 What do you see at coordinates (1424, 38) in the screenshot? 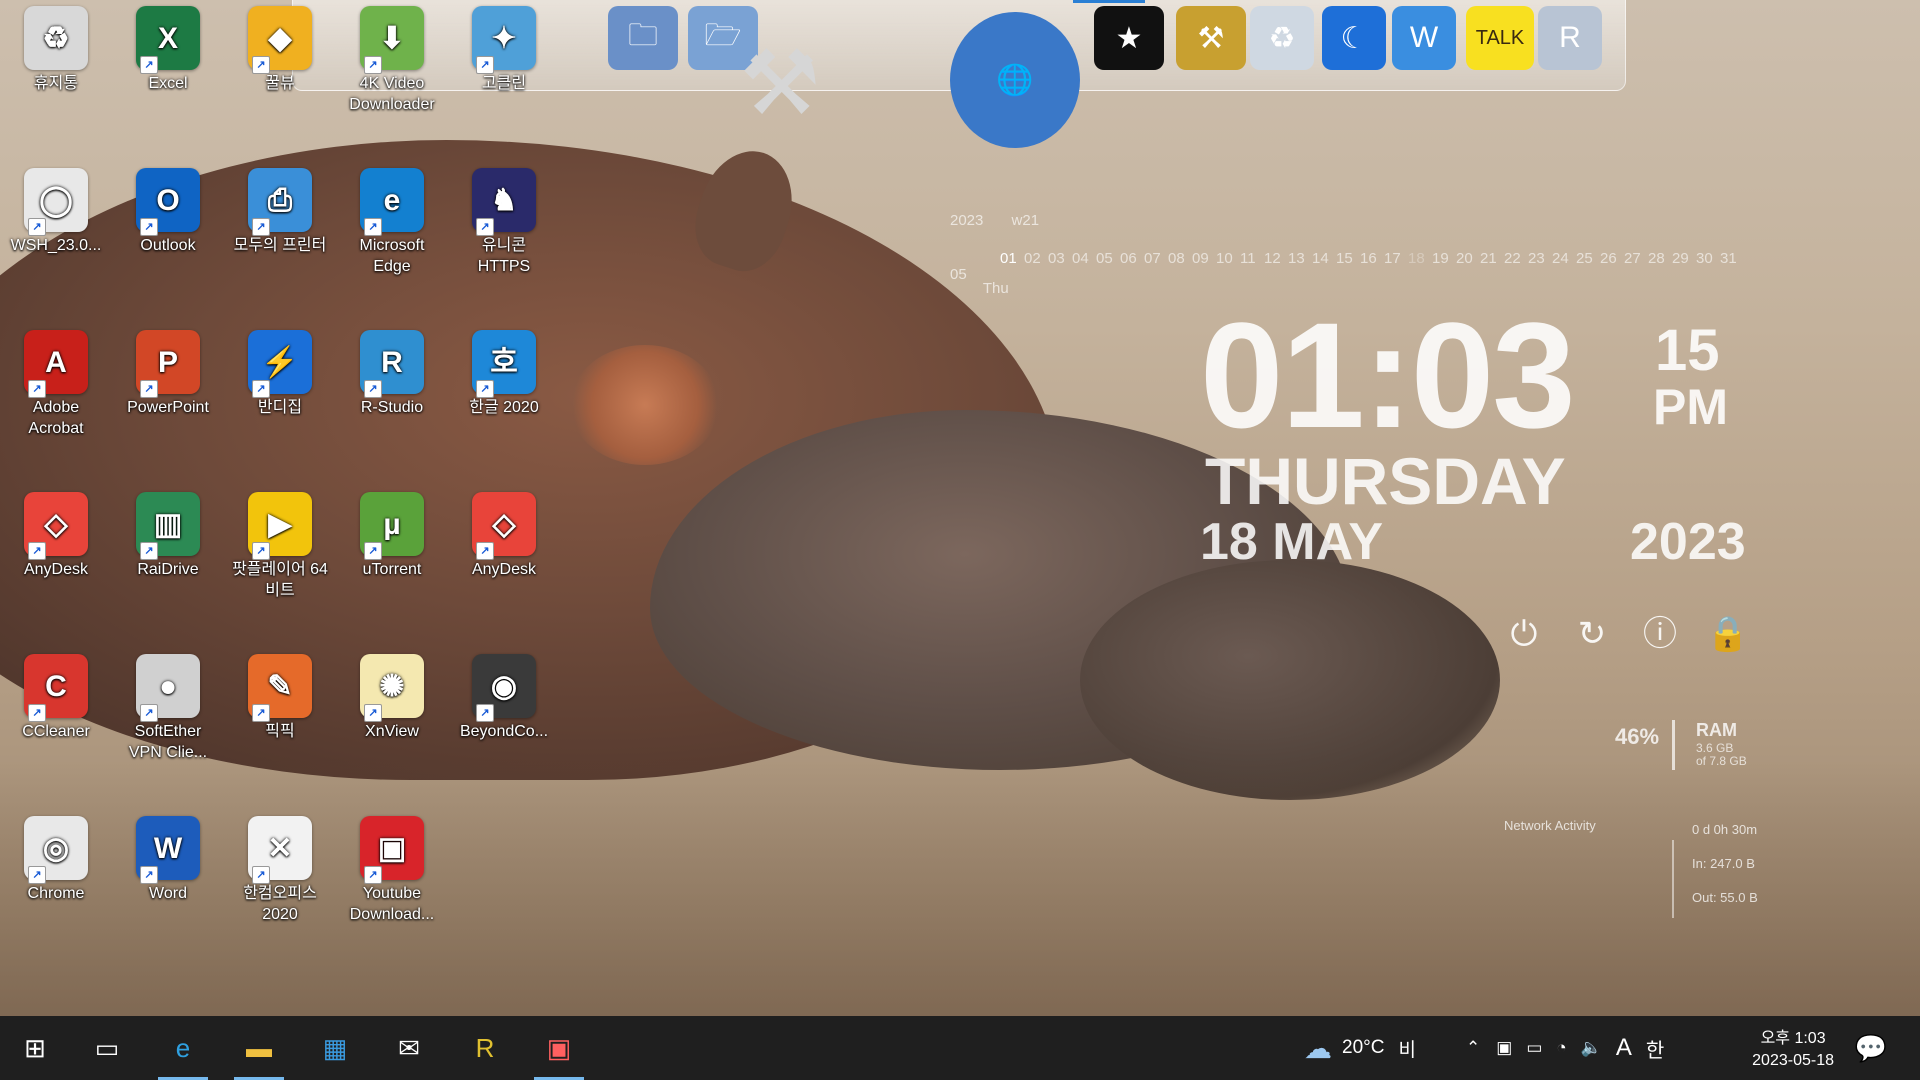
I see `shield-icon: W` at bounding box center [1424, 38].